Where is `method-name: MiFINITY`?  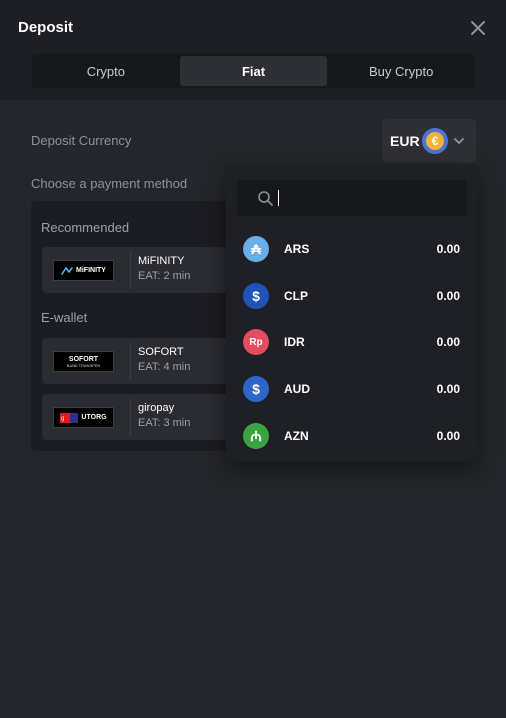 method-name: MiFINITY is located at coordinates (161, 261).